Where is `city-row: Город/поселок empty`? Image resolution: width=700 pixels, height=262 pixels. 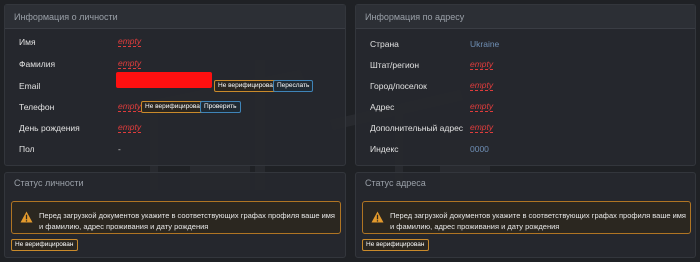
city-row: Город/поселок empty is located at coordinates (530, 86).